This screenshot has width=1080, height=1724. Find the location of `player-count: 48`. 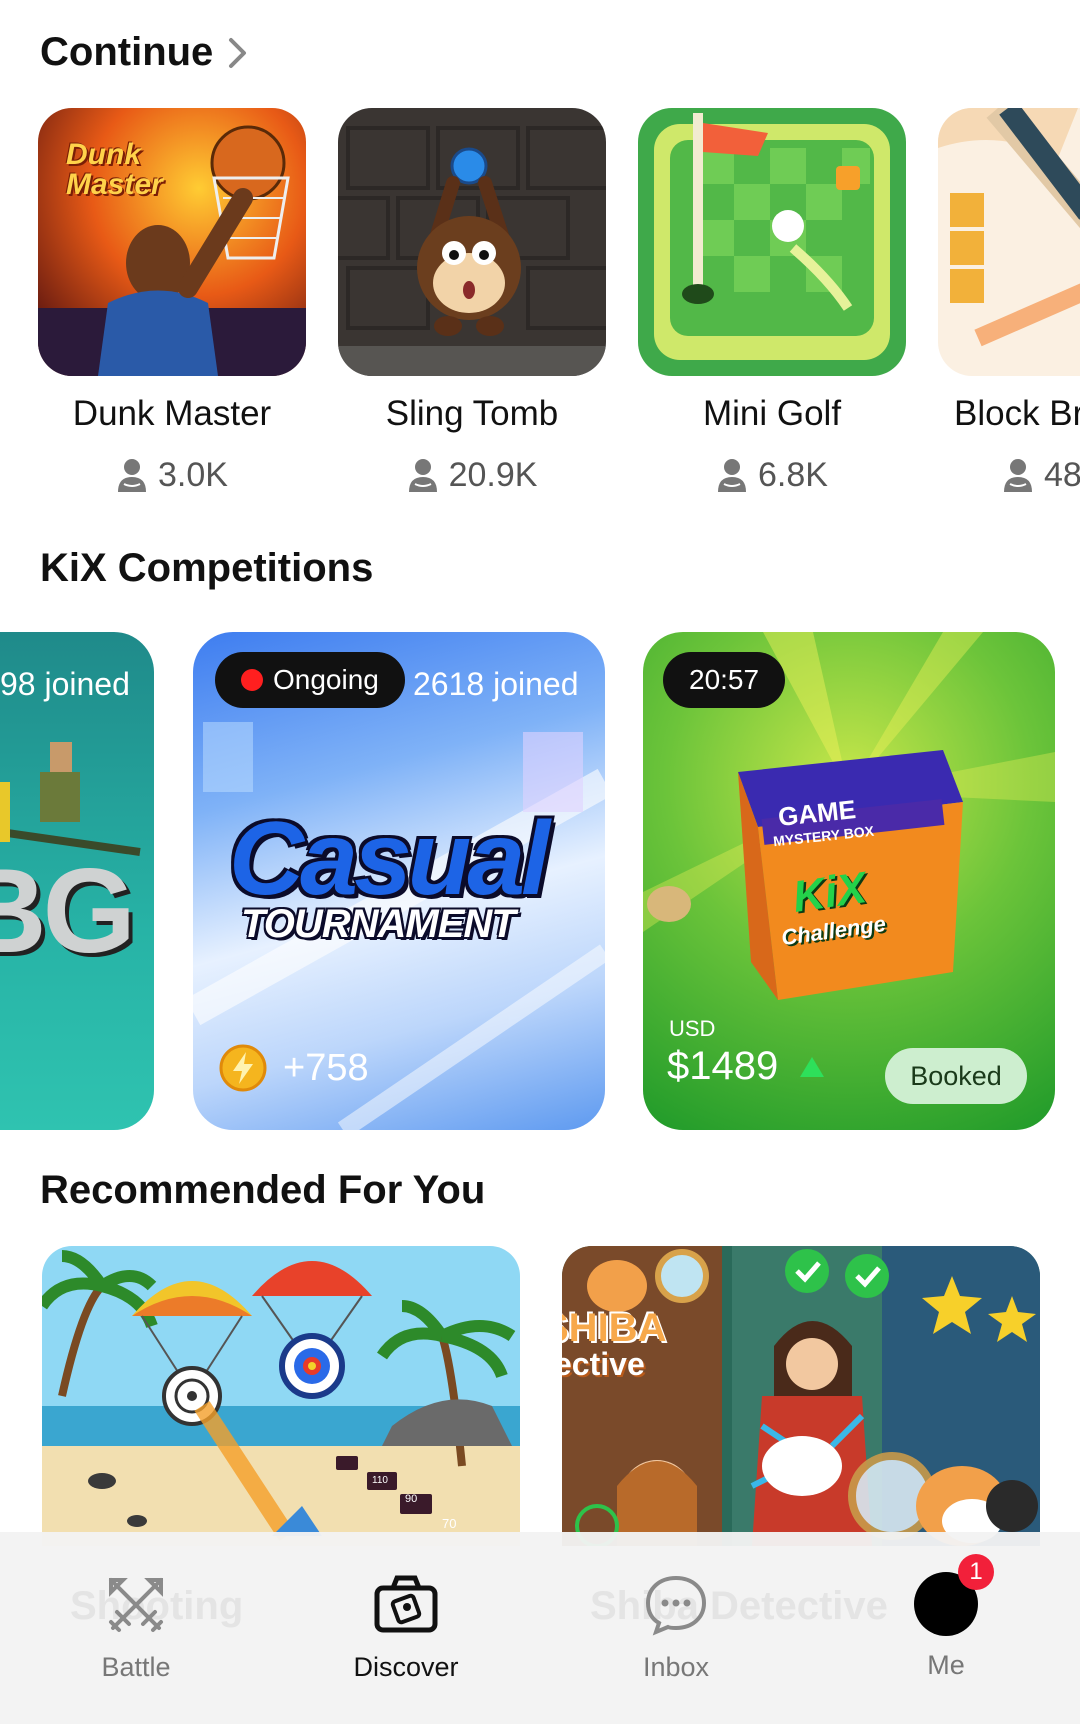

player-count: 48 is located at coordinates (1009, 475).